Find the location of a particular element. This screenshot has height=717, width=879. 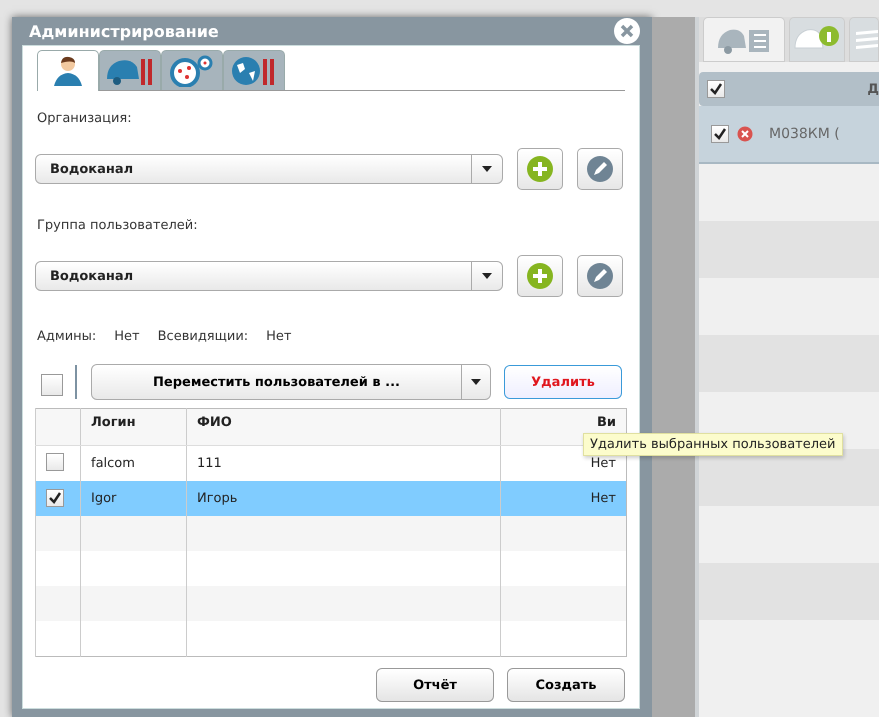

table-cell: 111 is located at coordinates (209, 463).